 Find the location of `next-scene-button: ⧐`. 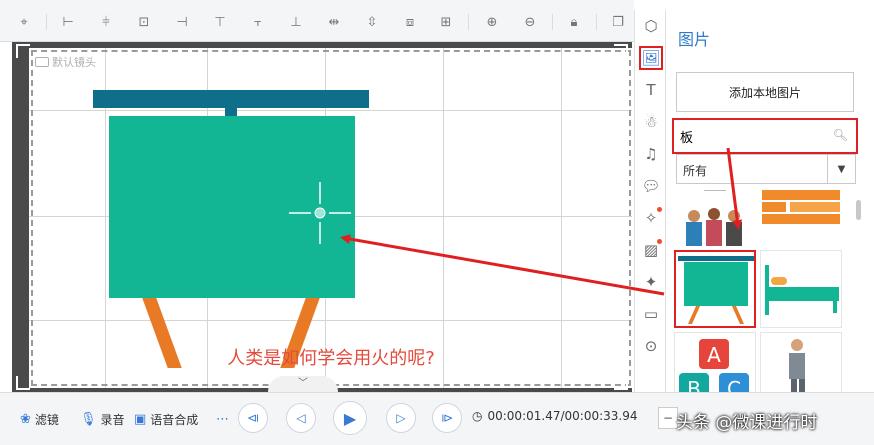

next-scene-button: ⧐ is located at coordinates (447, 418).